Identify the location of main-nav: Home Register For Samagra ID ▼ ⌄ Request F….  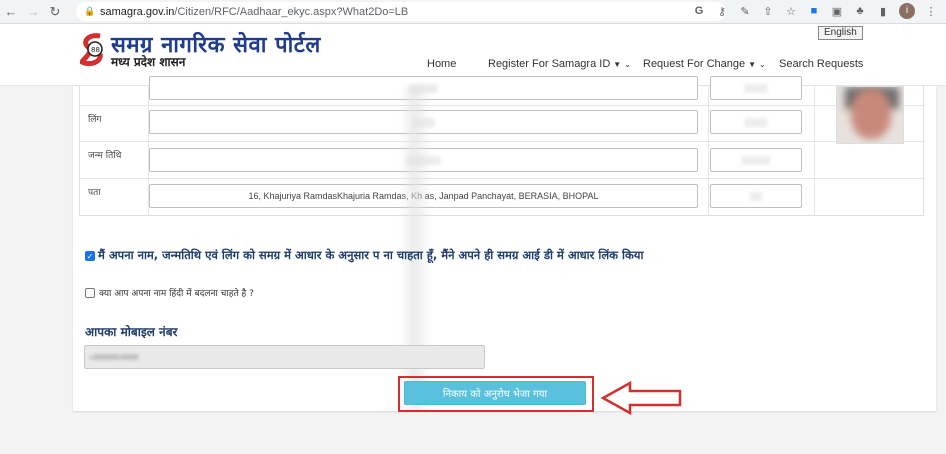
(473, 67).